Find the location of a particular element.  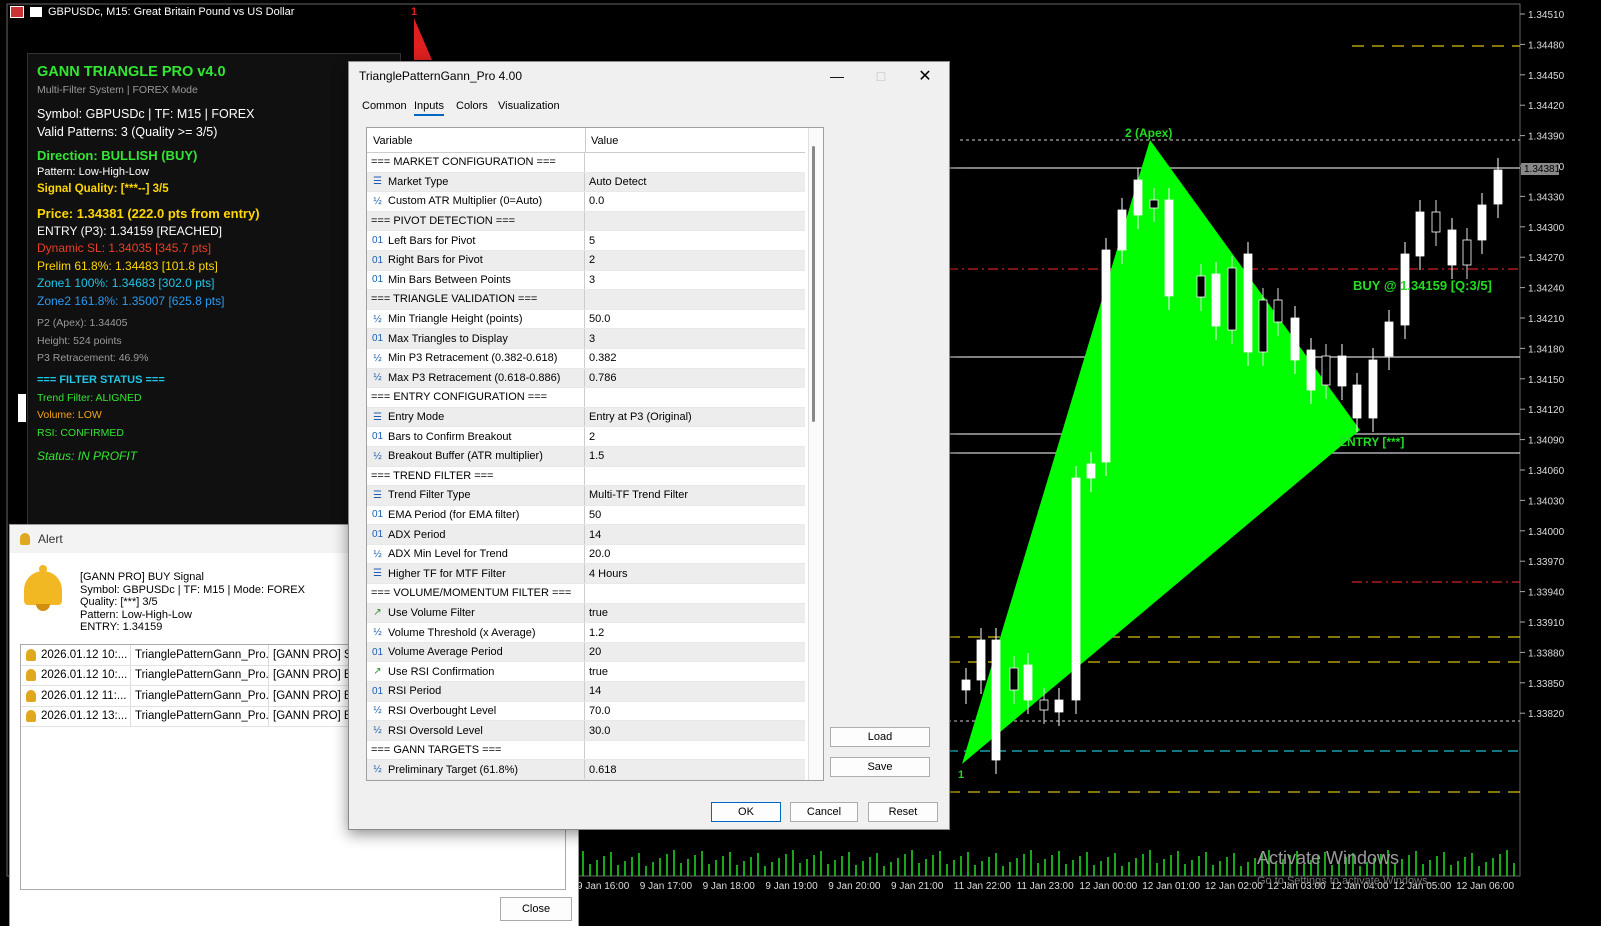

input-param-row: ↗ Use RSI Confirmation true is located at coordinates (586, 672).